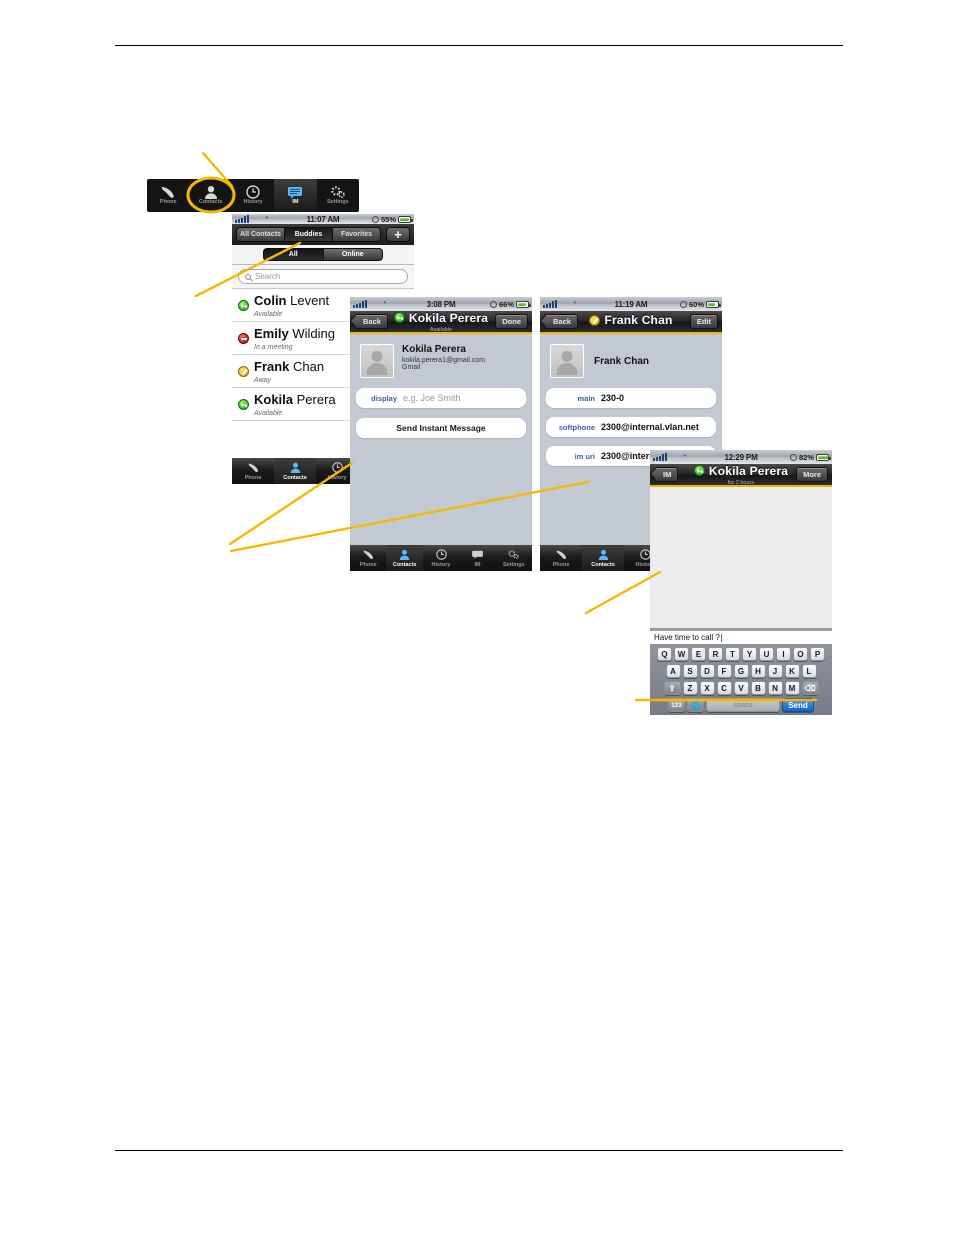 This screenshot has height=1235, width=954. Describe the element at coordinates (514, 558) in the screenshot. I see `tab-settings: Settings` at that location.